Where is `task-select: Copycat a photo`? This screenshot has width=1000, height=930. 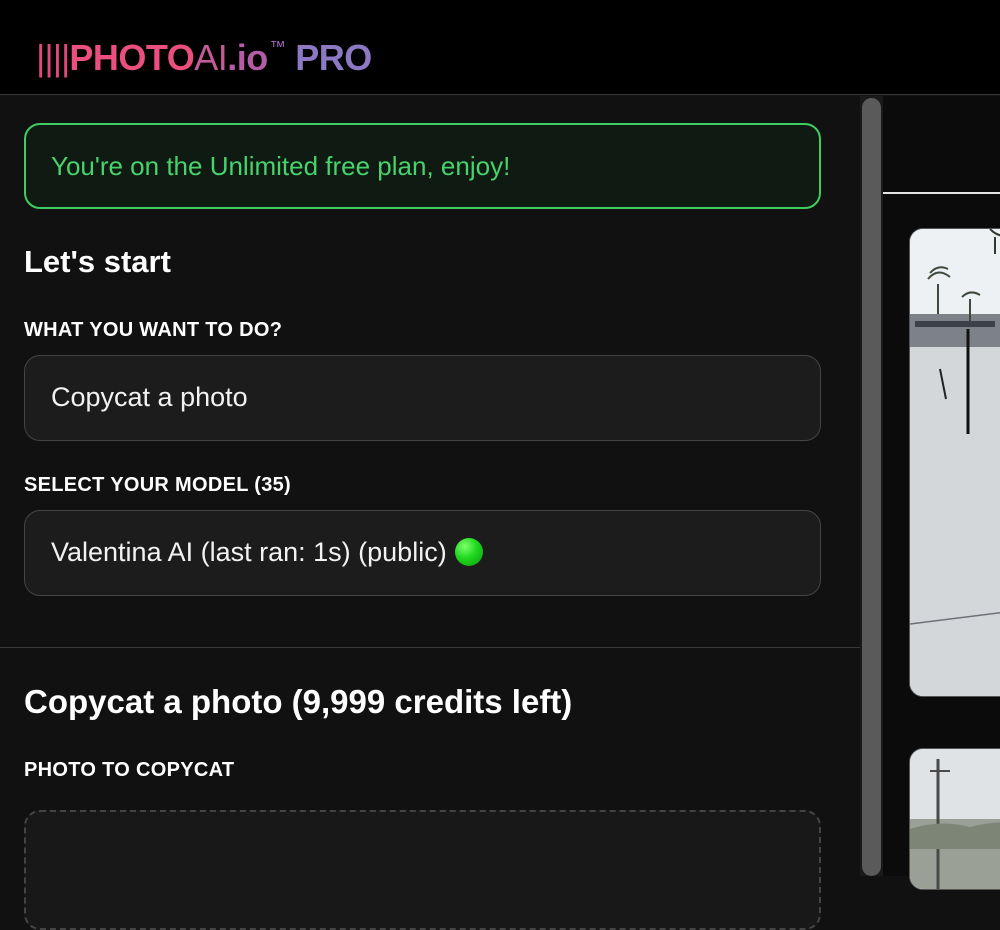 task-select: Copycat a photo is located at coordinates (422, 398).